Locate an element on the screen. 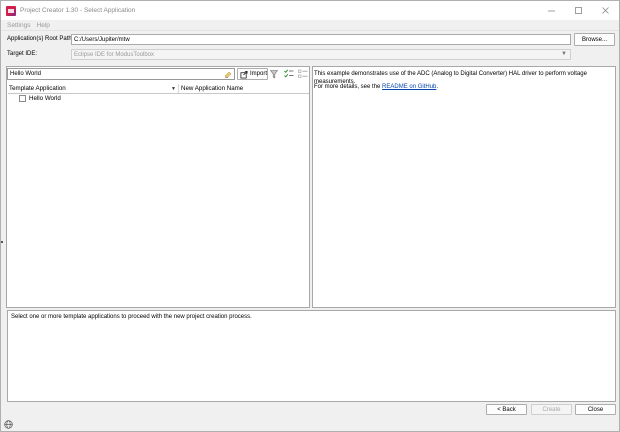  column-new-application-name: New Application Name is located at coordinates (211, 88).